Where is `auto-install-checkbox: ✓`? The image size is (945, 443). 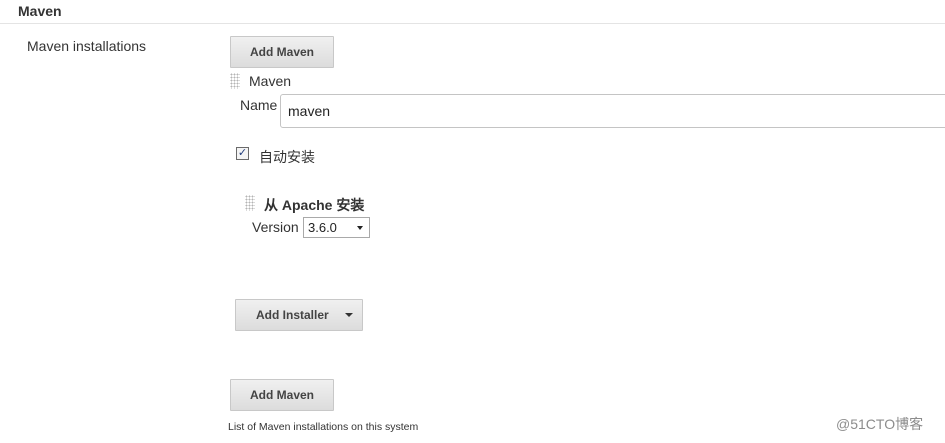
auto-install-checkbox: ✓ is located at coordinates (242, 153).